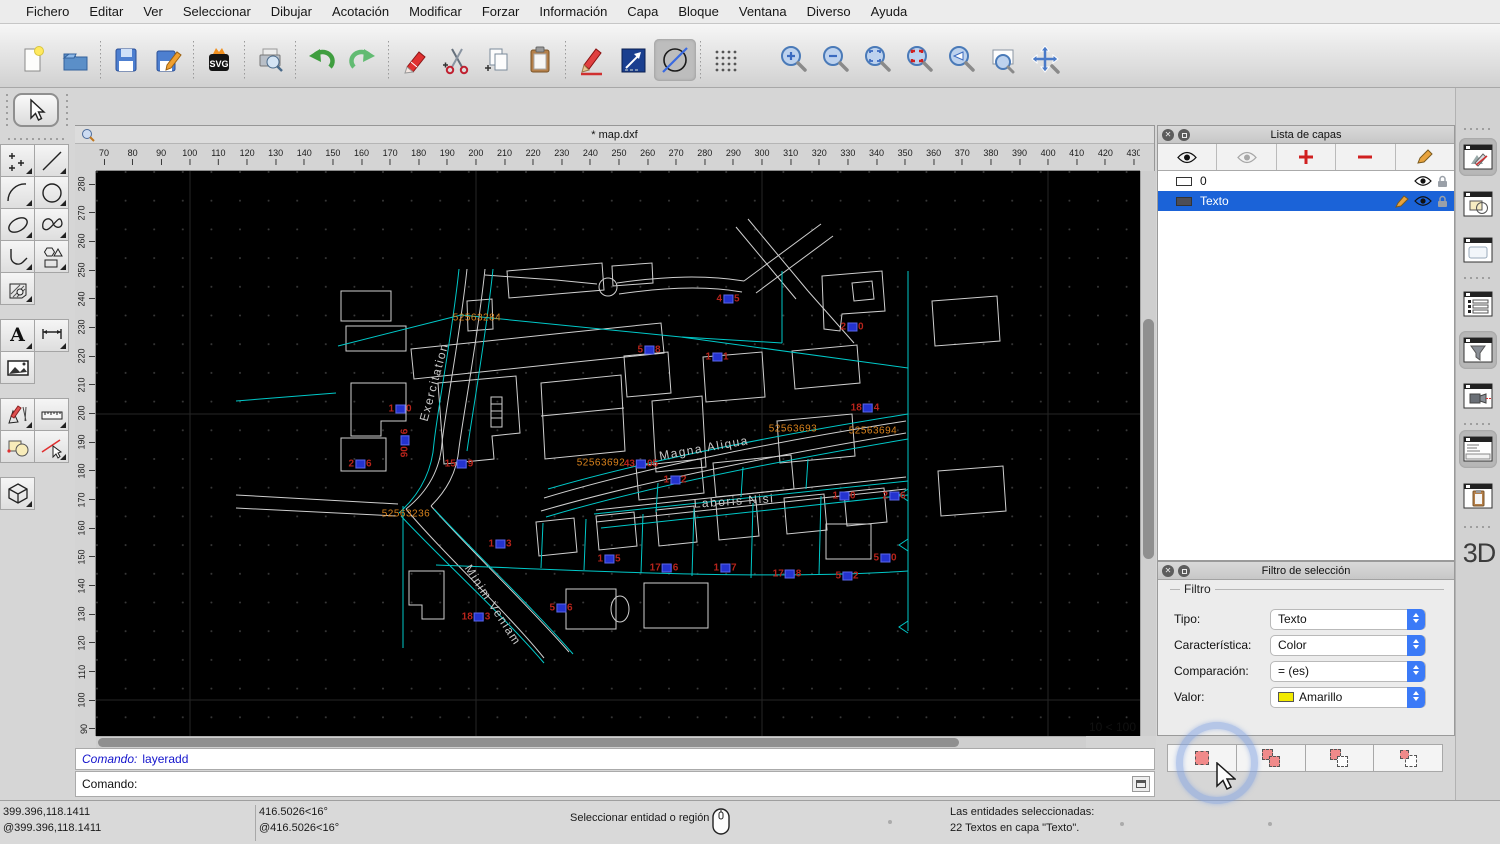 The image size is (1500, 844). Describe the element at coordinates (270, 60) in the screenshot. I see `print-preview-button` at that location.